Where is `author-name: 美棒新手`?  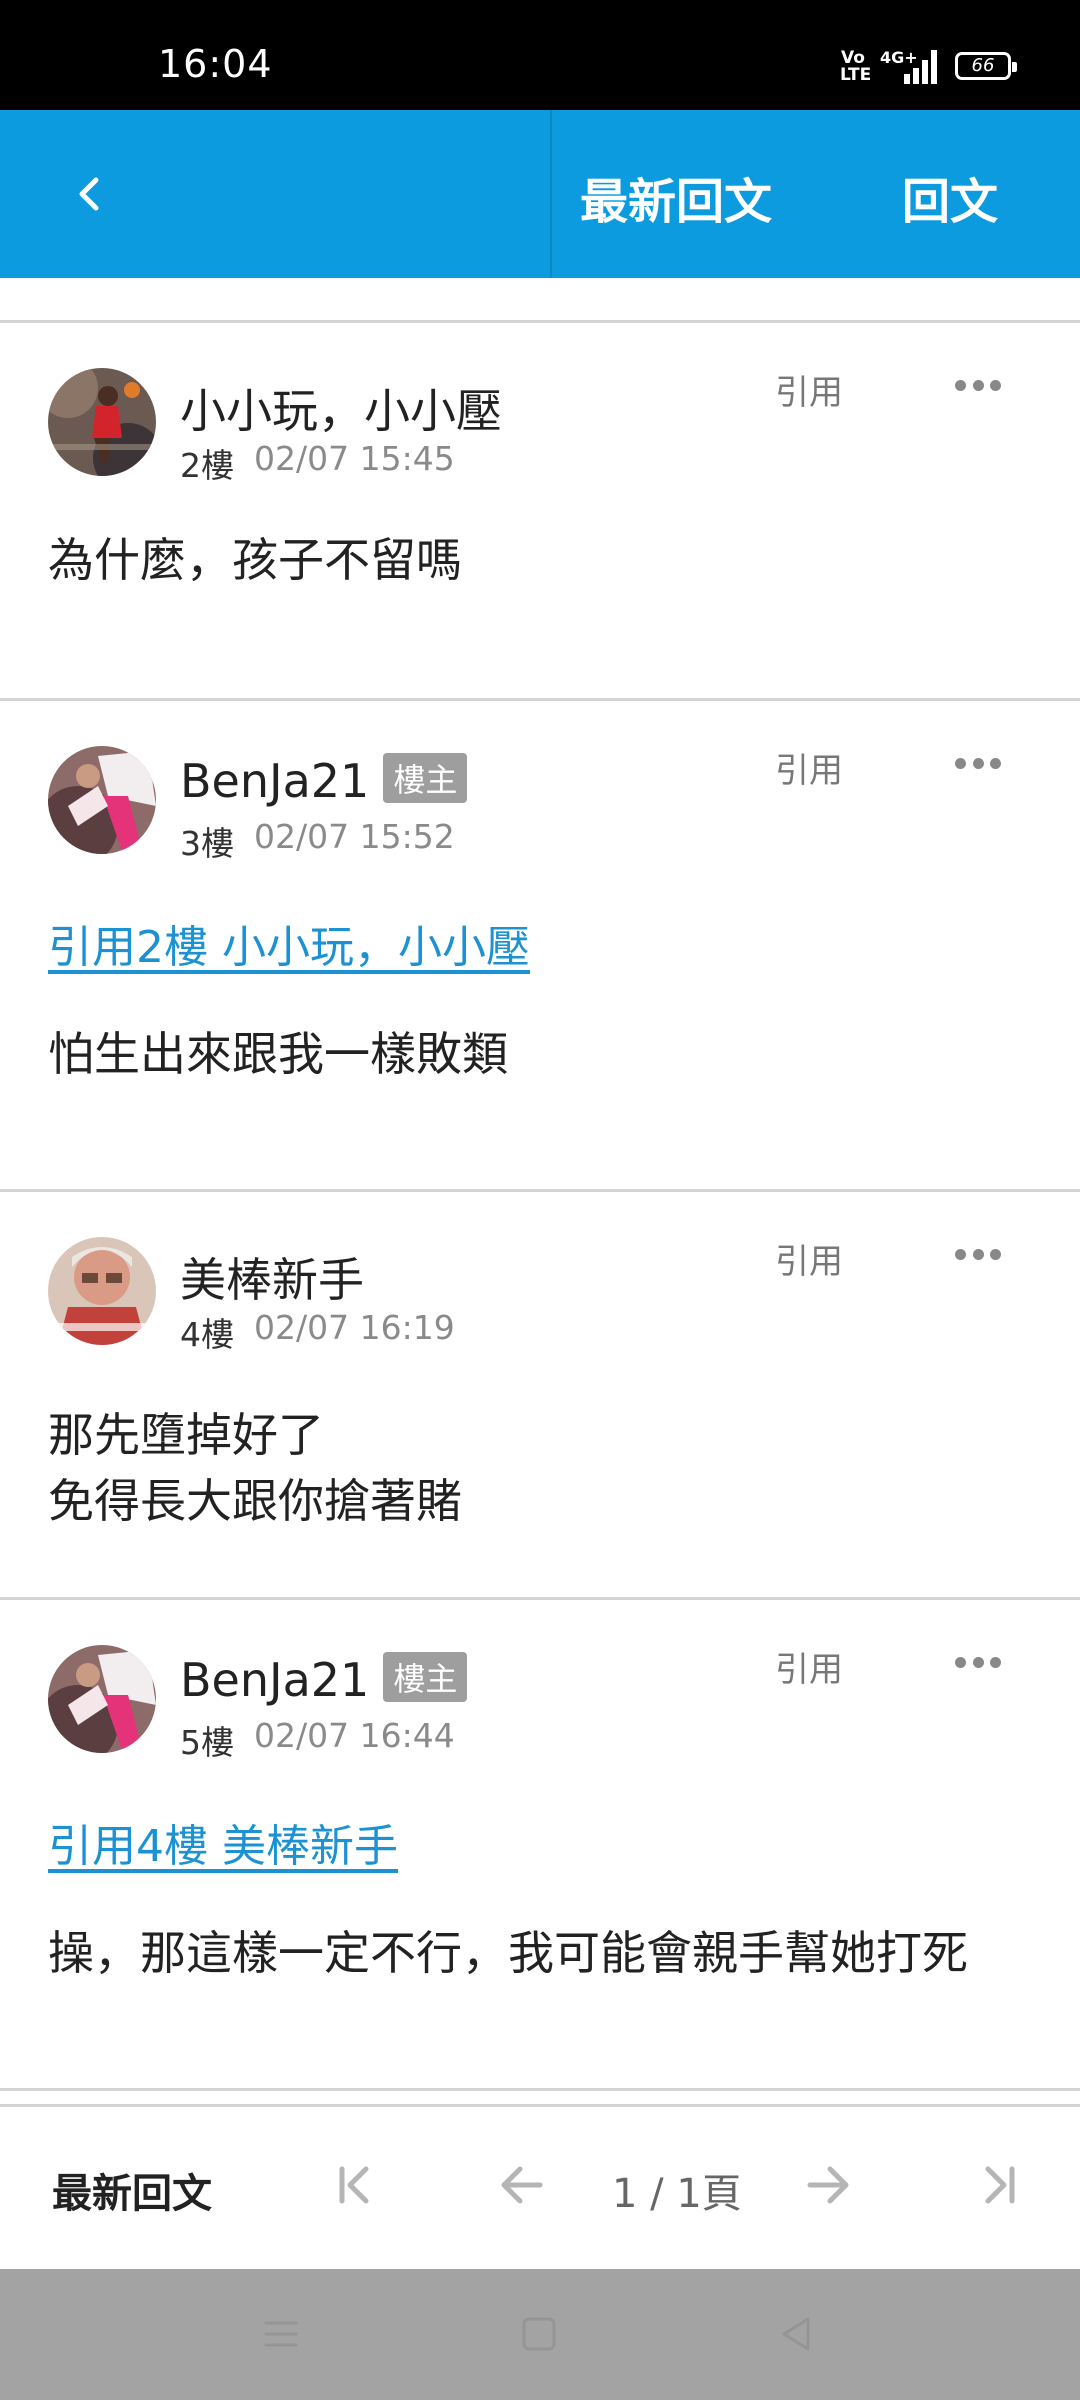 author-name: 美棒新手 is located at coordinates (272, 1277).